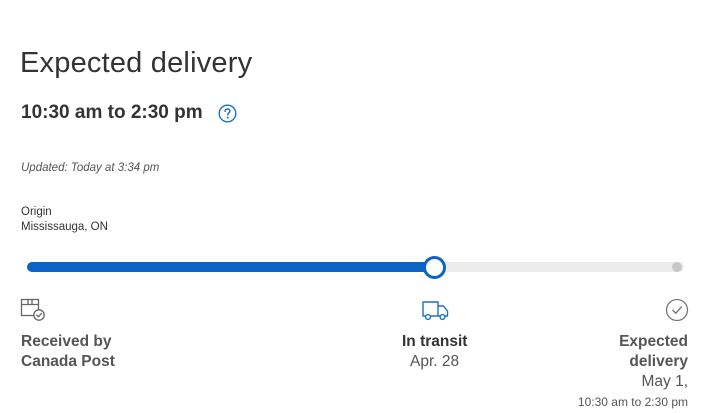  What do you see at coordinates (435, 267) in the screenshot?
I see `progress-marker` at bounding box center [435, 267].